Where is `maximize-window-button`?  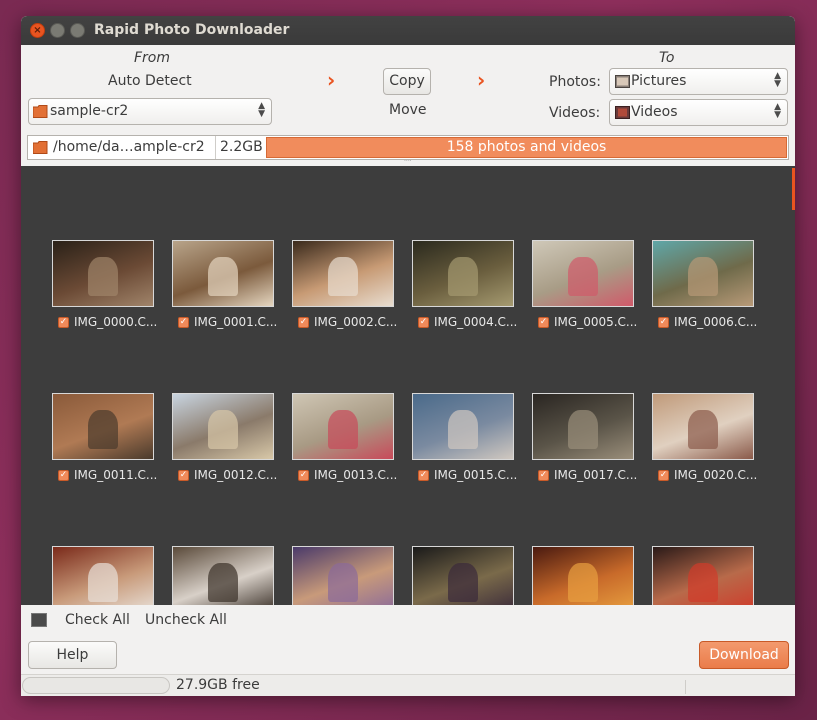 maximize-window-button is located at coordinates (77, 30).